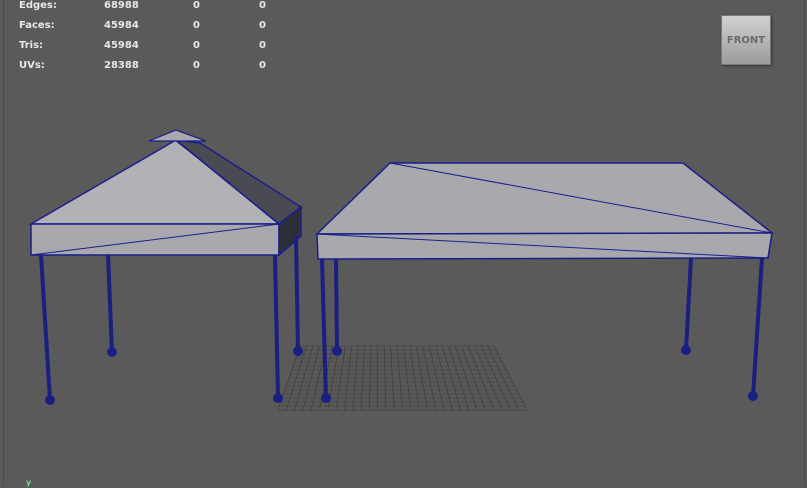  What do you see at coordinates (545, 198) in the screenshot?
I see `flat-canopy-top-face` at bounding box center [545, 198].